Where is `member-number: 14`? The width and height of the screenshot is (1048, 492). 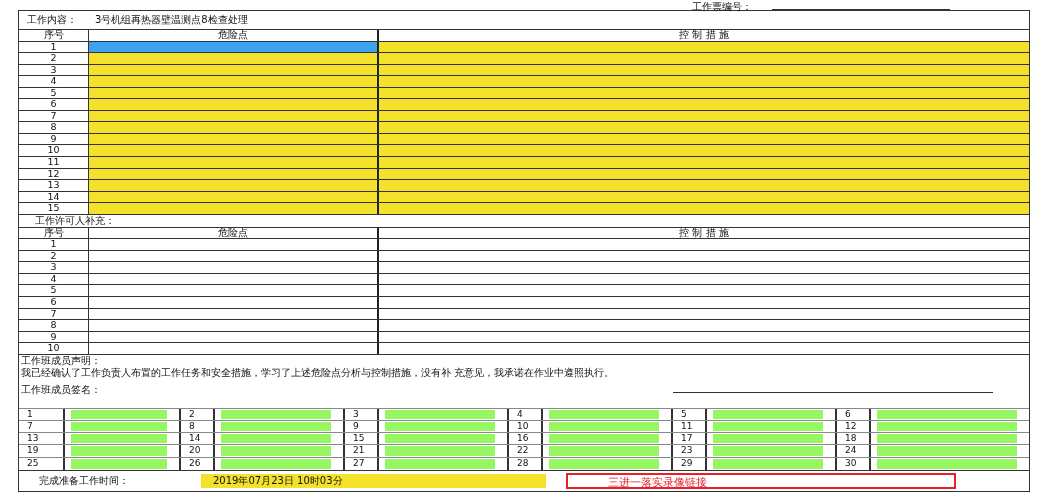 member-number: 14 is located at coordinates (198, 439).